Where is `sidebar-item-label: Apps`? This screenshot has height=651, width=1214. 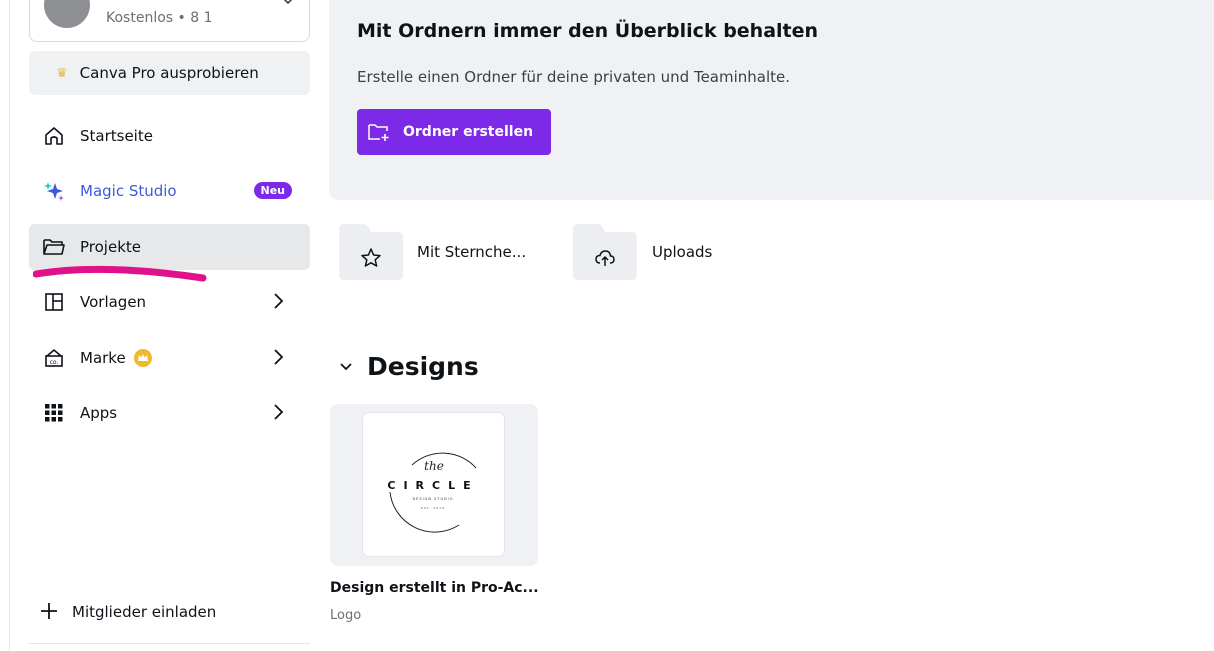
sidebar-item-label: Apps is located at coordinates (99, 413).